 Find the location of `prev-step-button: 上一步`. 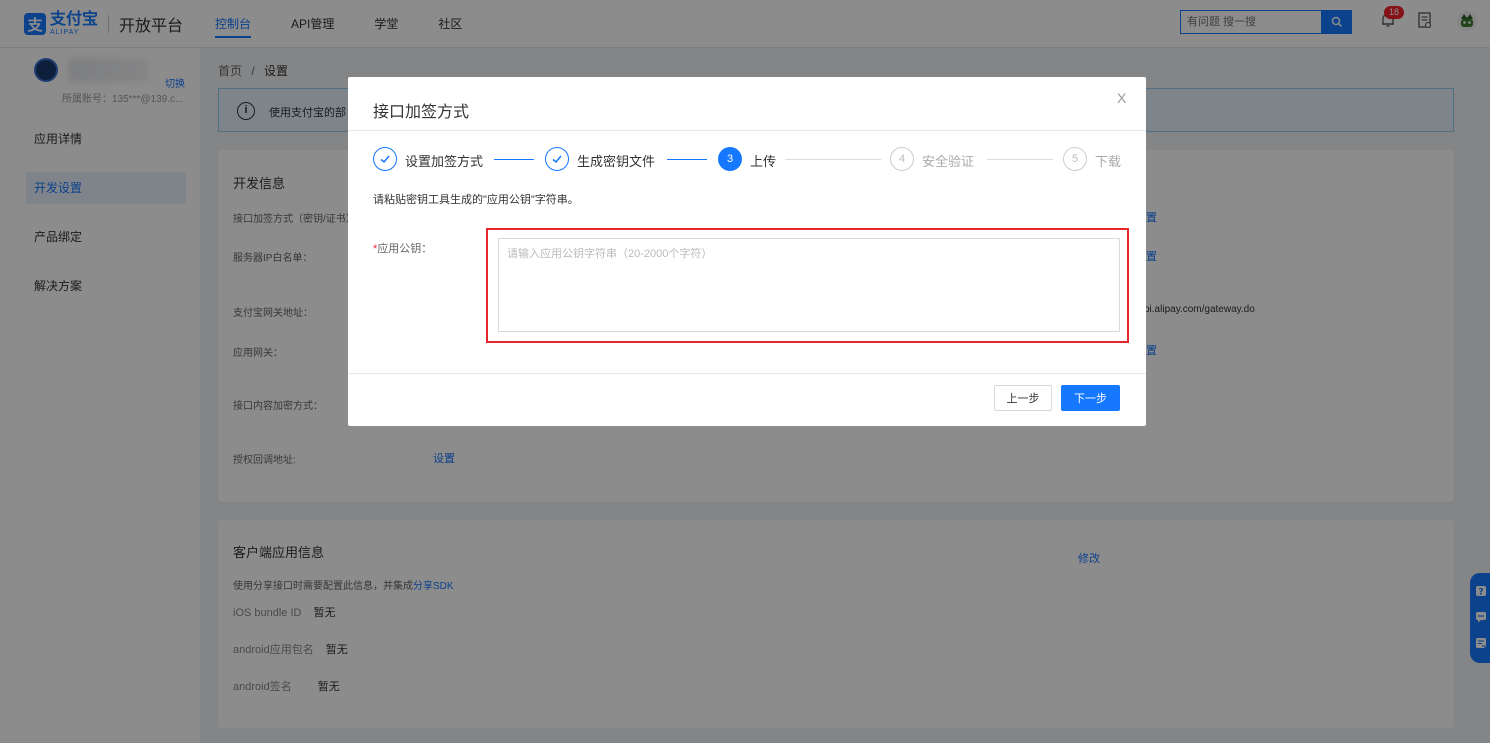

prev-step-button: 上一步 is located at coordinates (1023, 398).